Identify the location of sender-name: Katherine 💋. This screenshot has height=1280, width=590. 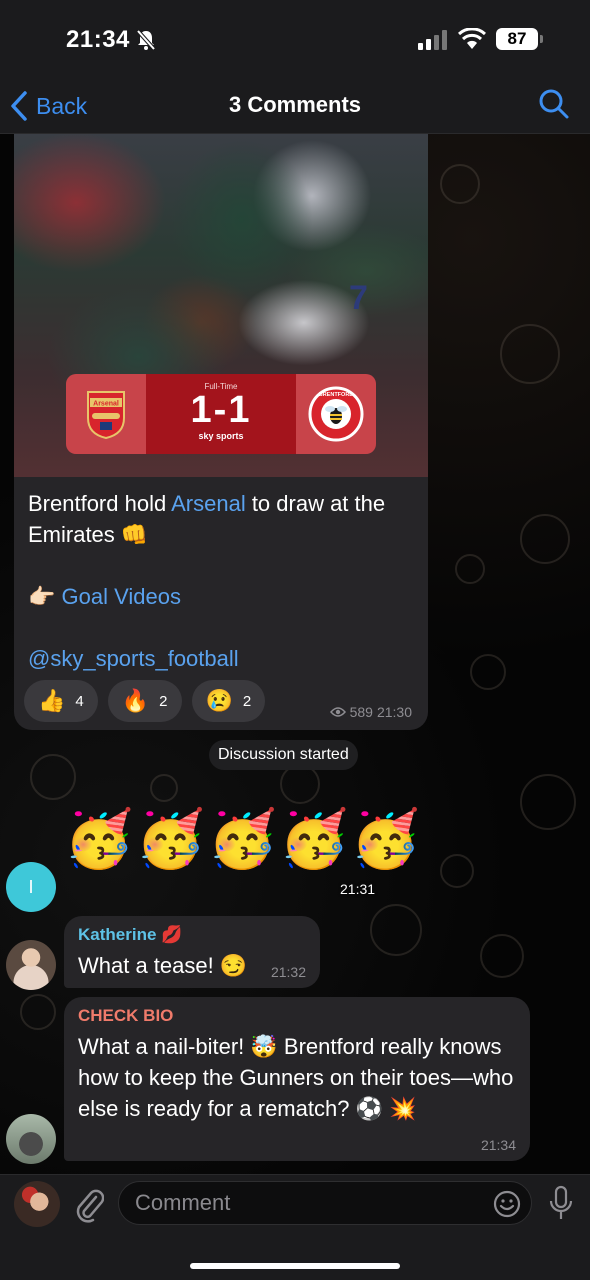
(130, 935).